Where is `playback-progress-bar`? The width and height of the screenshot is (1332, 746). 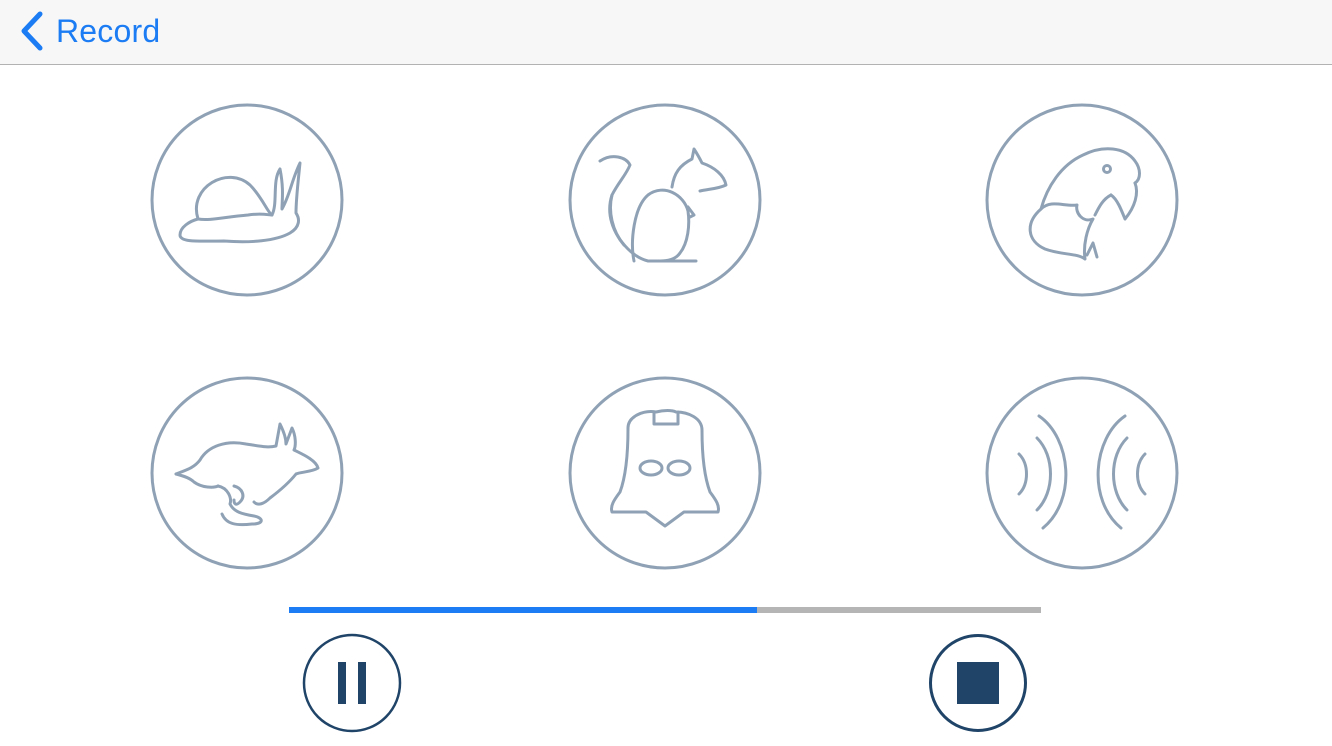
playback-progress-bar is located at coordinates (665, 610).